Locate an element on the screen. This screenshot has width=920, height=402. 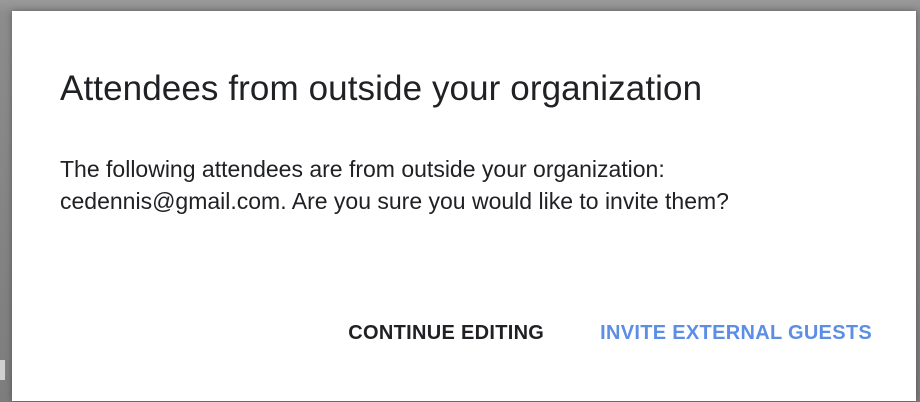
background-page-edge is located at coordinates (2, 370).